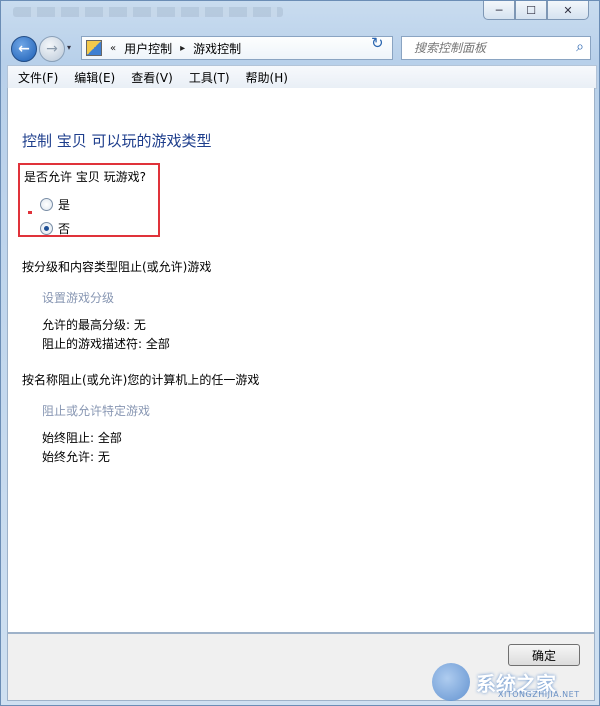  I want to click on forward-arrow-icon: →, so click(52, 49).